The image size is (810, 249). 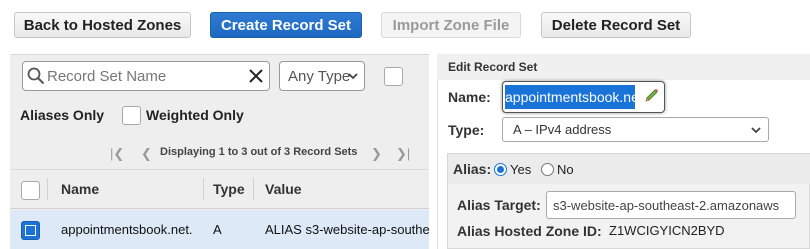 What do you see at coordinates (562, 129) in the screenshot?
I see `record-type-value: A – IPv4 address` at bounding box center [562, 129].